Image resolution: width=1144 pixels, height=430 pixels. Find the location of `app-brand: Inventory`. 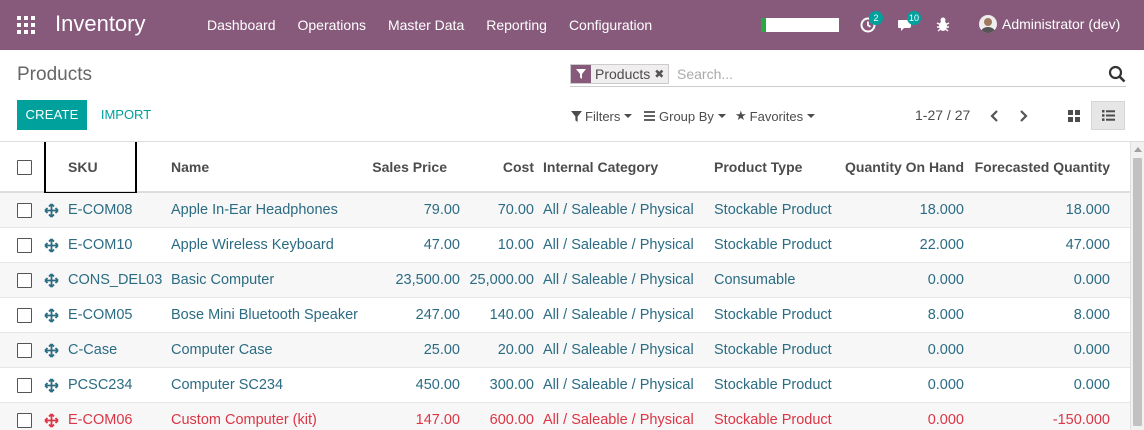

app-brand: Inventory is located at coordinates (100, 24).